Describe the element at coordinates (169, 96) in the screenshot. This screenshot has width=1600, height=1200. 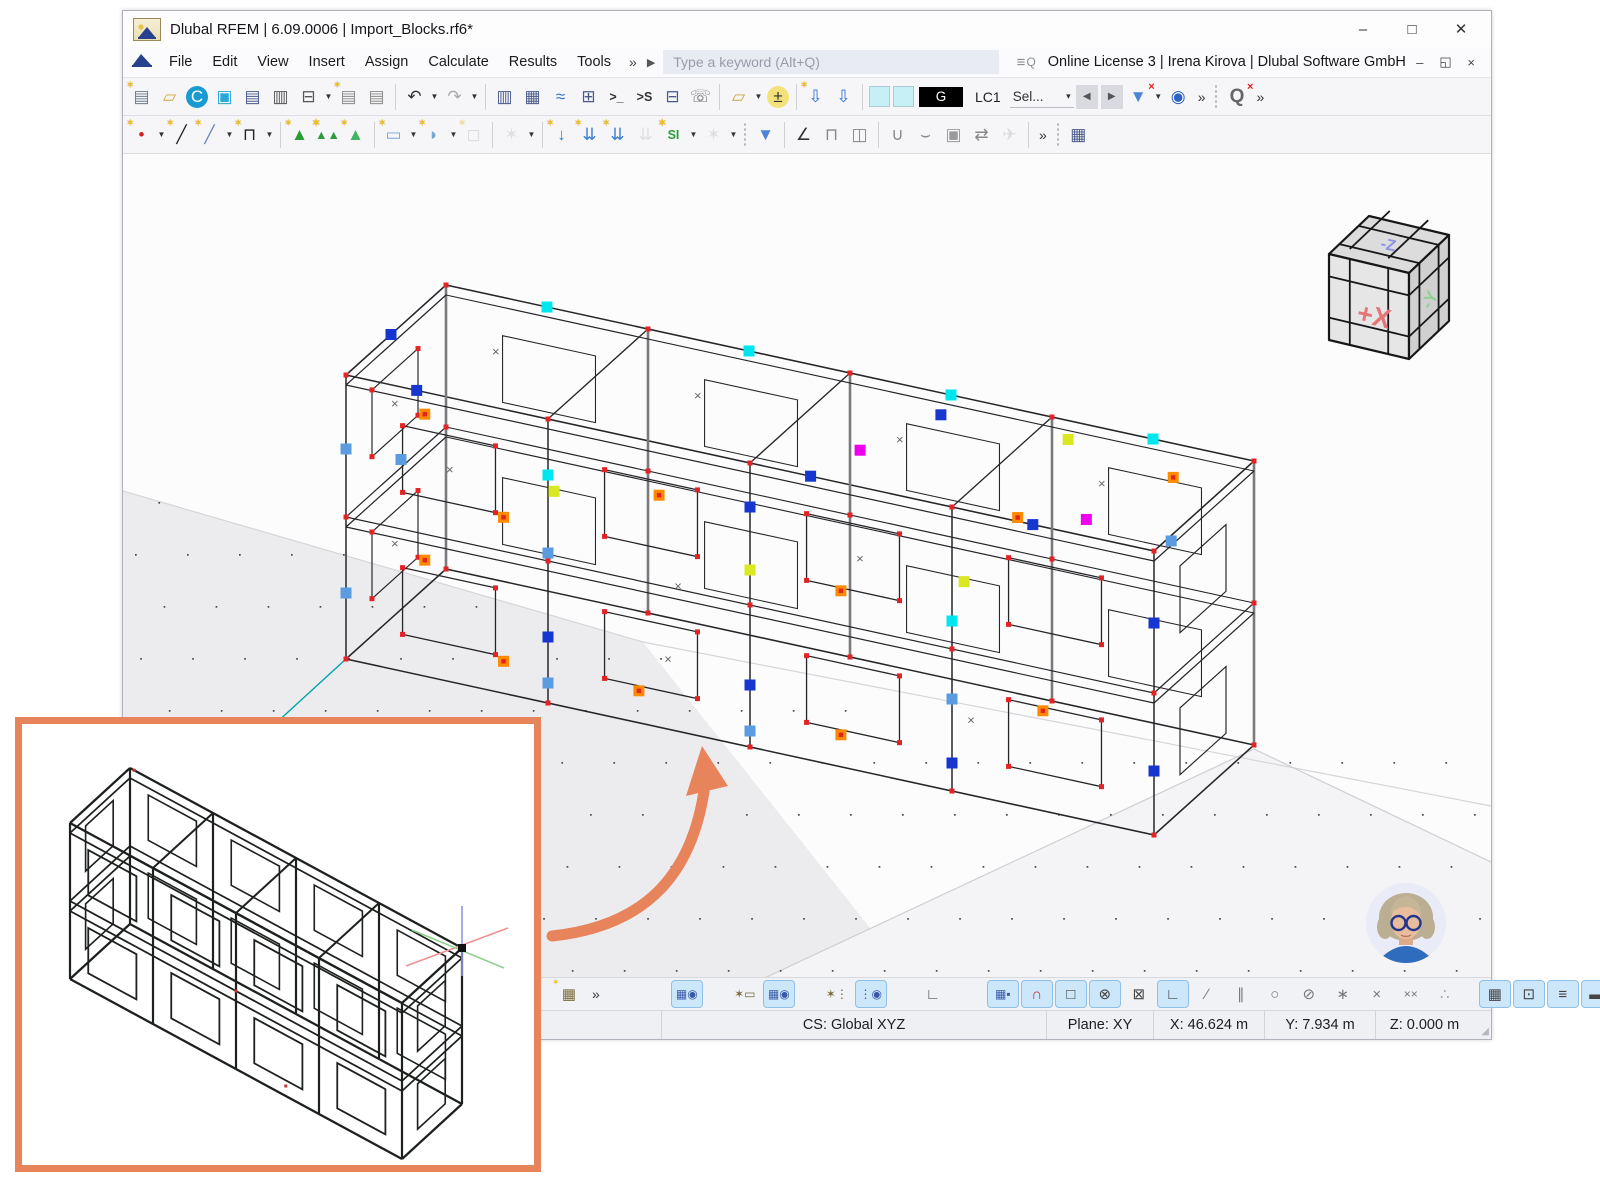
I see `open-model-icon: ▱` at that location.